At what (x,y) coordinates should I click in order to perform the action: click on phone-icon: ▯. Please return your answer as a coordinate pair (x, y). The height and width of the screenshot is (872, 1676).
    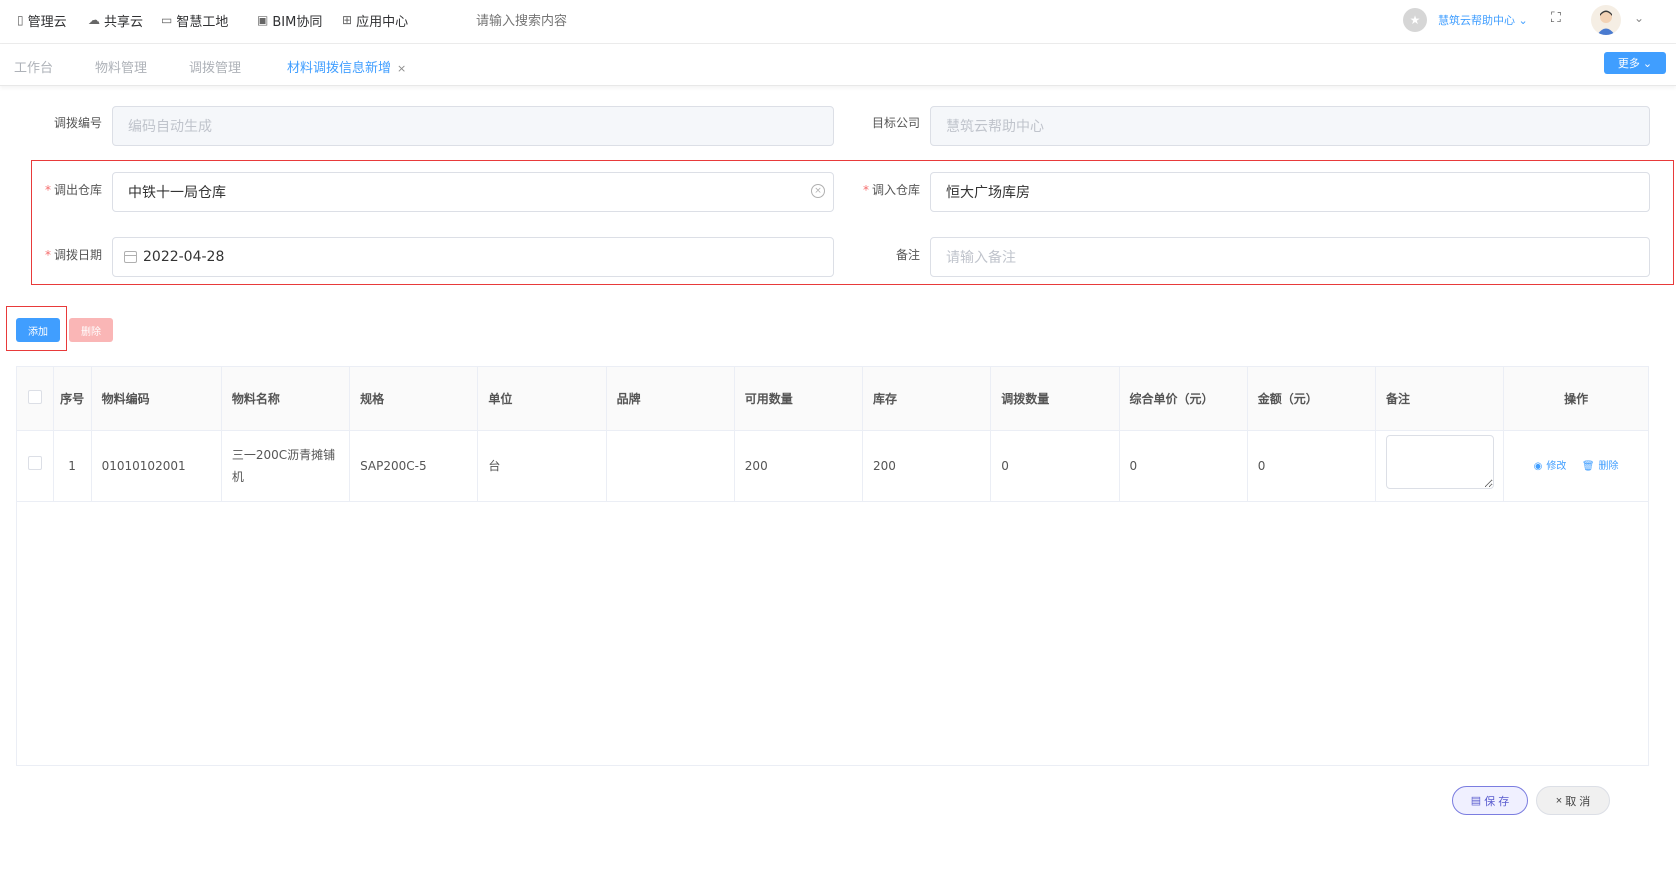
    Looking at the image, I should click on (20, 20).